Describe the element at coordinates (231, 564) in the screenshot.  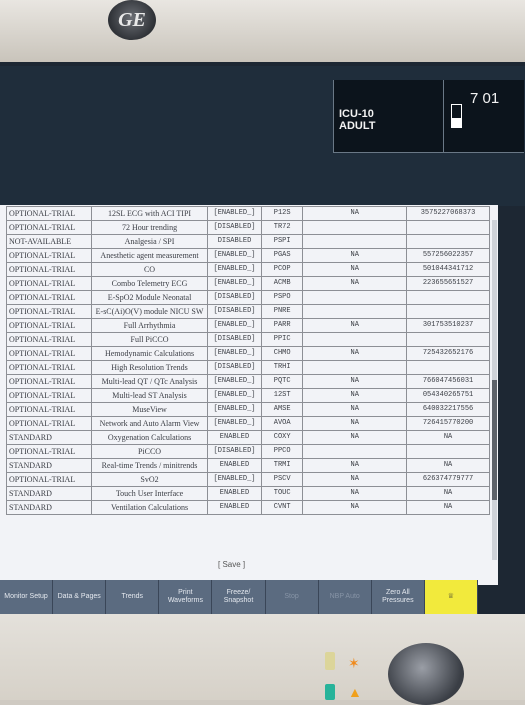
I see `save-link: [ Save ]` at that location.